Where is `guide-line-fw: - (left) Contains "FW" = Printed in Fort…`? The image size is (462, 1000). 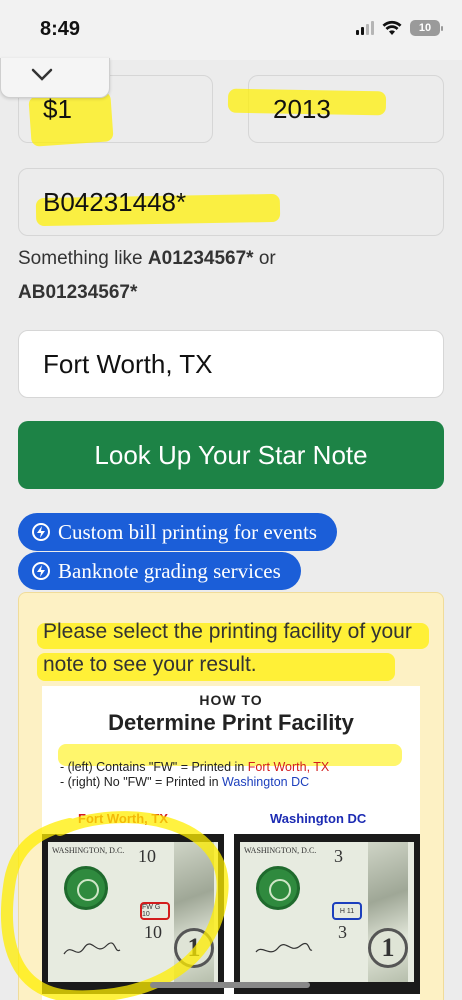
guide-line-fw: - (left) Contains "FW" = Printed in Fort… is located at coordinates (194, 767).